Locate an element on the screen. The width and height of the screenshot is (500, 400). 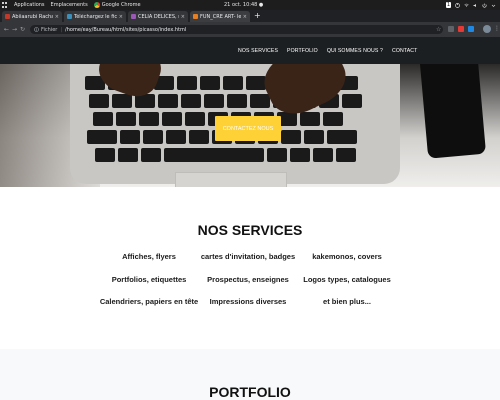
browser-tab: Téléchargez le fichier – ic × is located at coordinates (95, 16).